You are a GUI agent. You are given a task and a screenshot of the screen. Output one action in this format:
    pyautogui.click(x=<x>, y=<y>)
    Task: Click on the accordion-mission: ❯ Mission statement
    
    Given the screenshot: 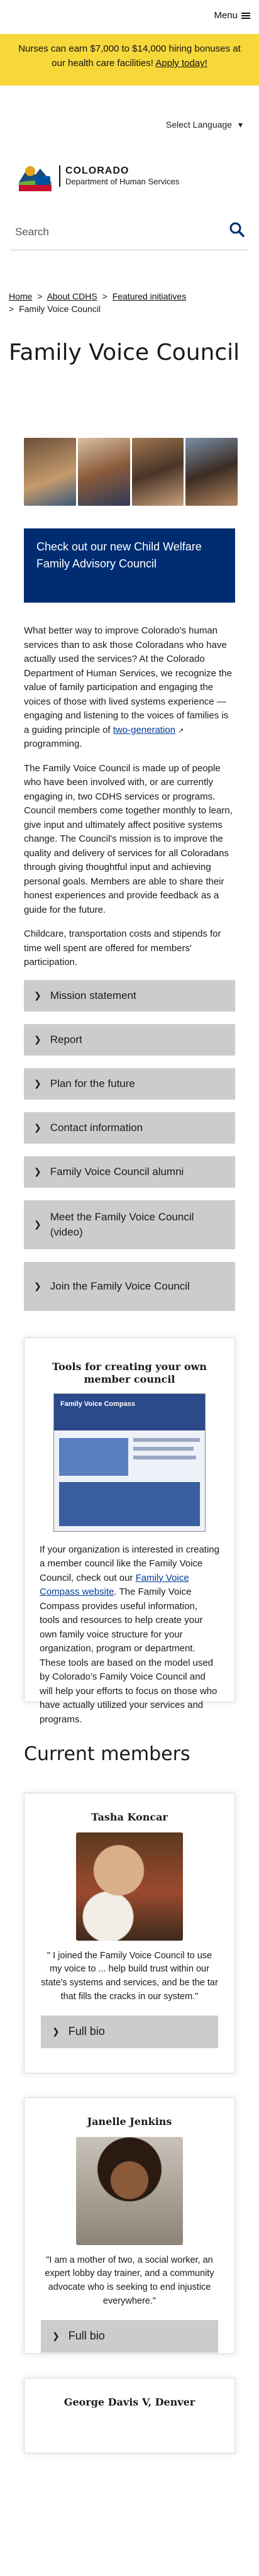 What is the action you would take?
    pyautogui.click(x=129, y=995)
    